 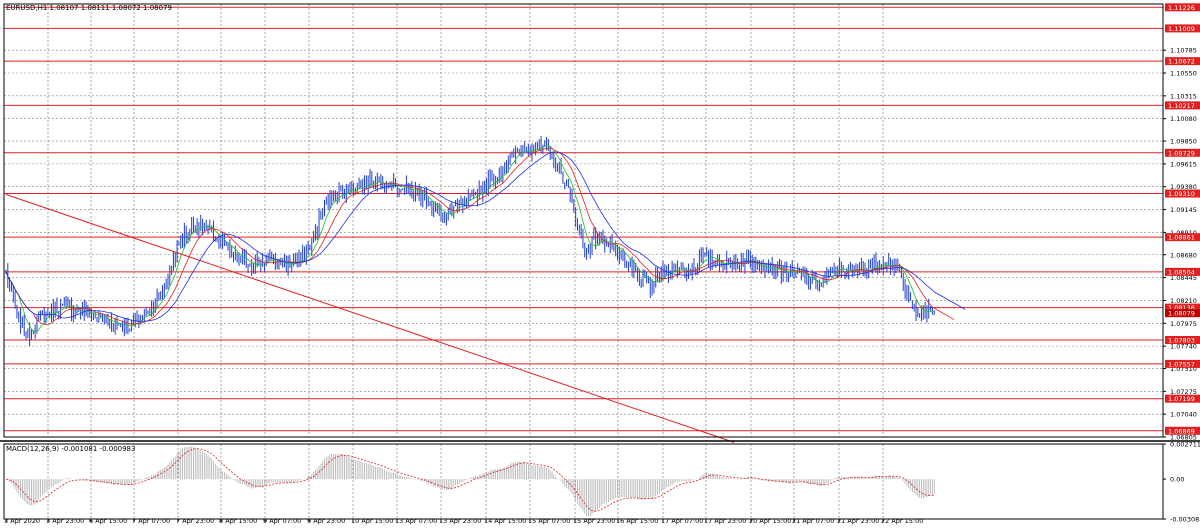 What do you see at coordinates (637, 521) in the screenshot?
I see `x-tick-label: 16 Apr 15:00` at bounding box center [637, 521].